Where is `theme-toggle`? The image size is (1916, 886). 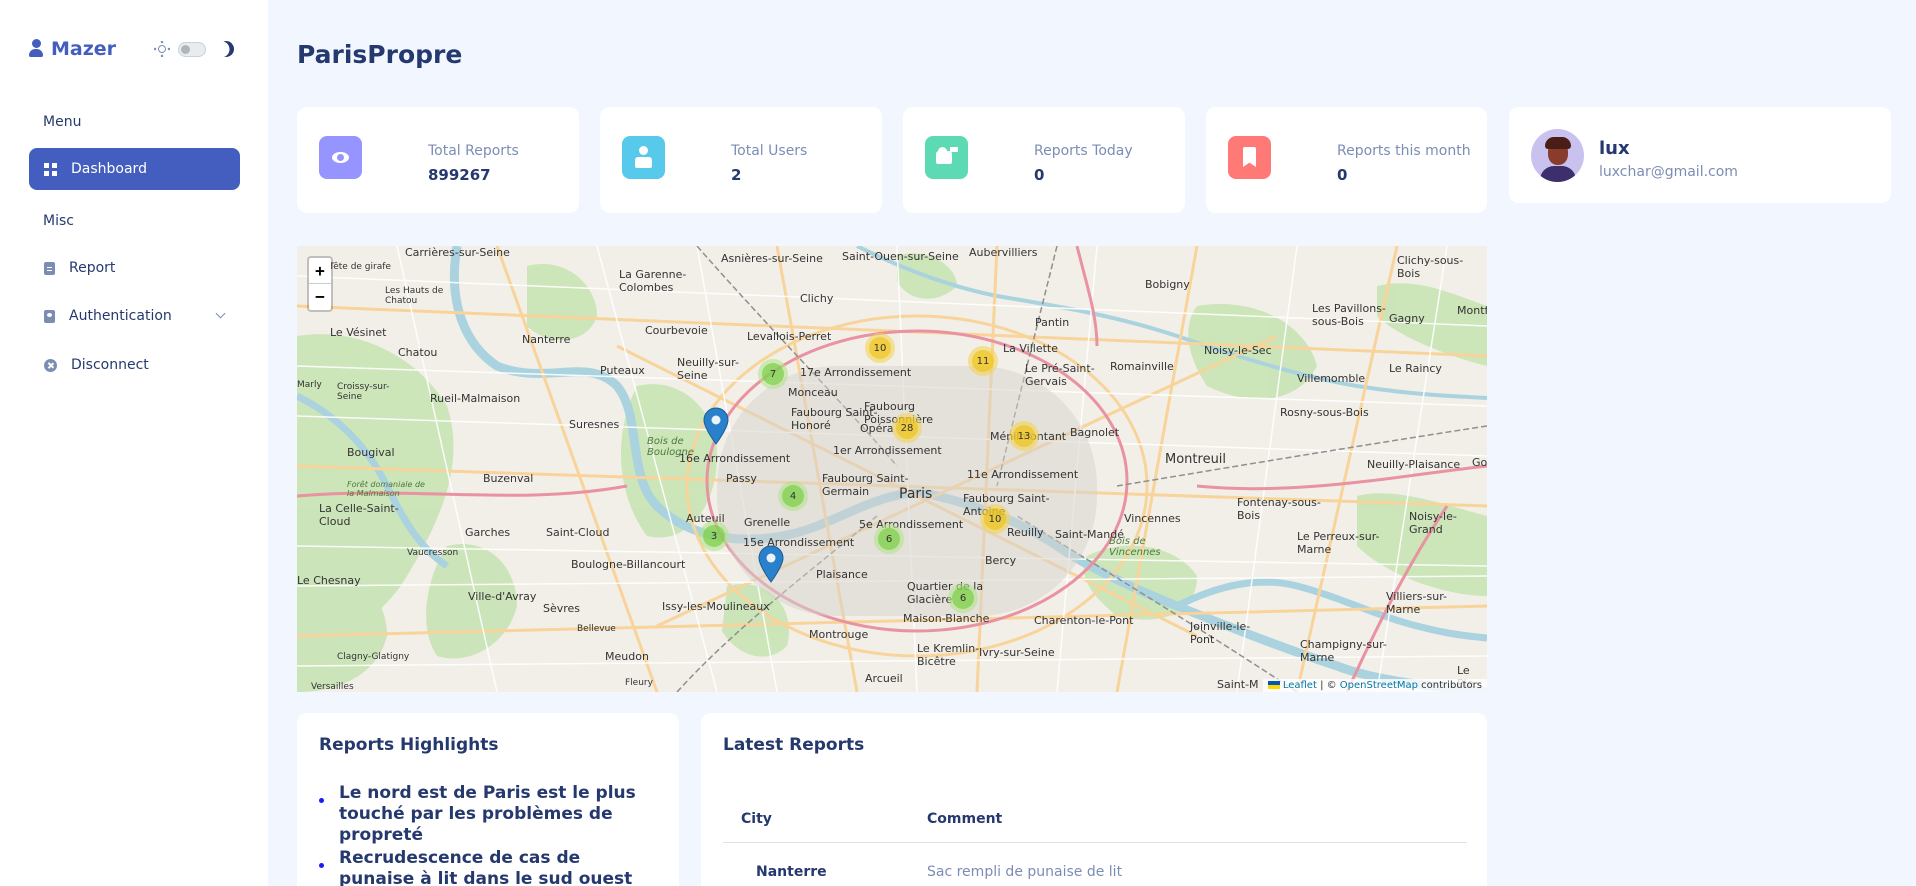
theme-toggle is located at coordinates (194, 49).